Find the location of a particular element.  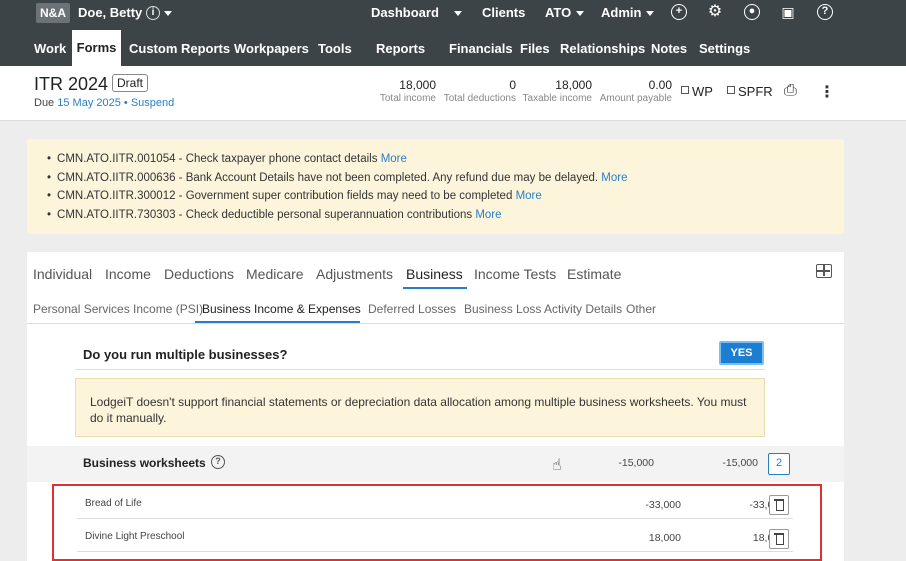

nav-custom-reports: Custom Reports is located at coordinates (179, 48).